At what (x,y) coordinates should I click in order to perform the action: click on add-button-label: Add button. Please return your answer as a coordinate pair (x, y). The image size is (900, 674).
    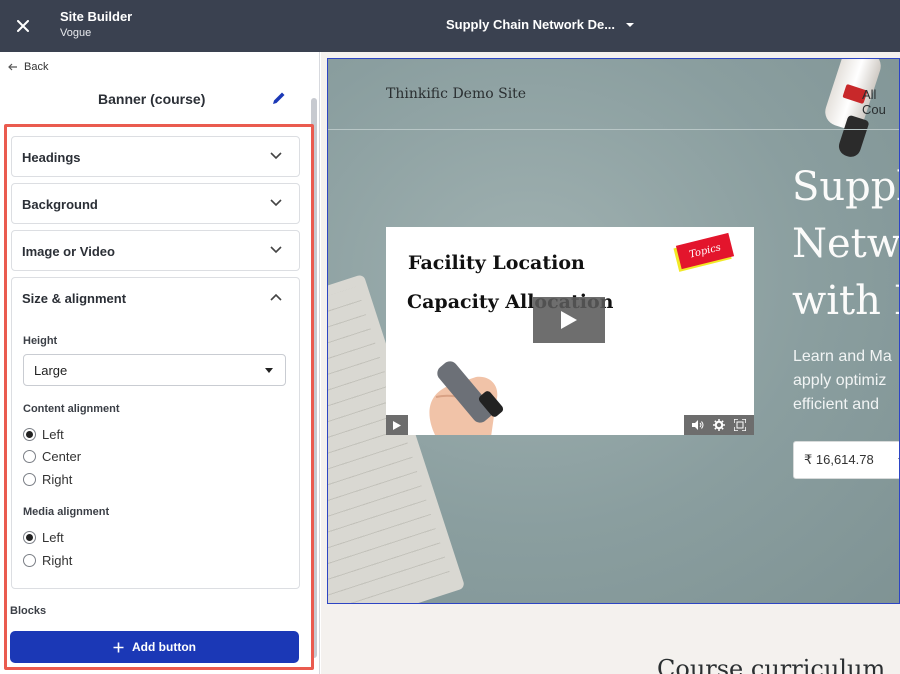
    Looking at the image, I should click on (164, 647).